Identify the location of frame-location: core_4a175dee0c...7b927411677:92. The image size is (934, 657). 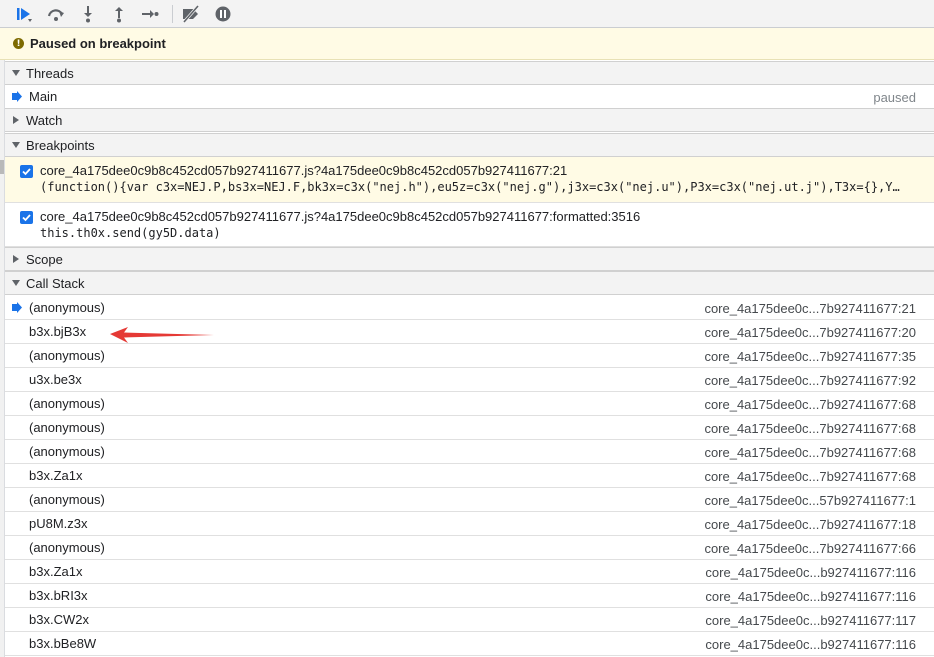
(810, 380).